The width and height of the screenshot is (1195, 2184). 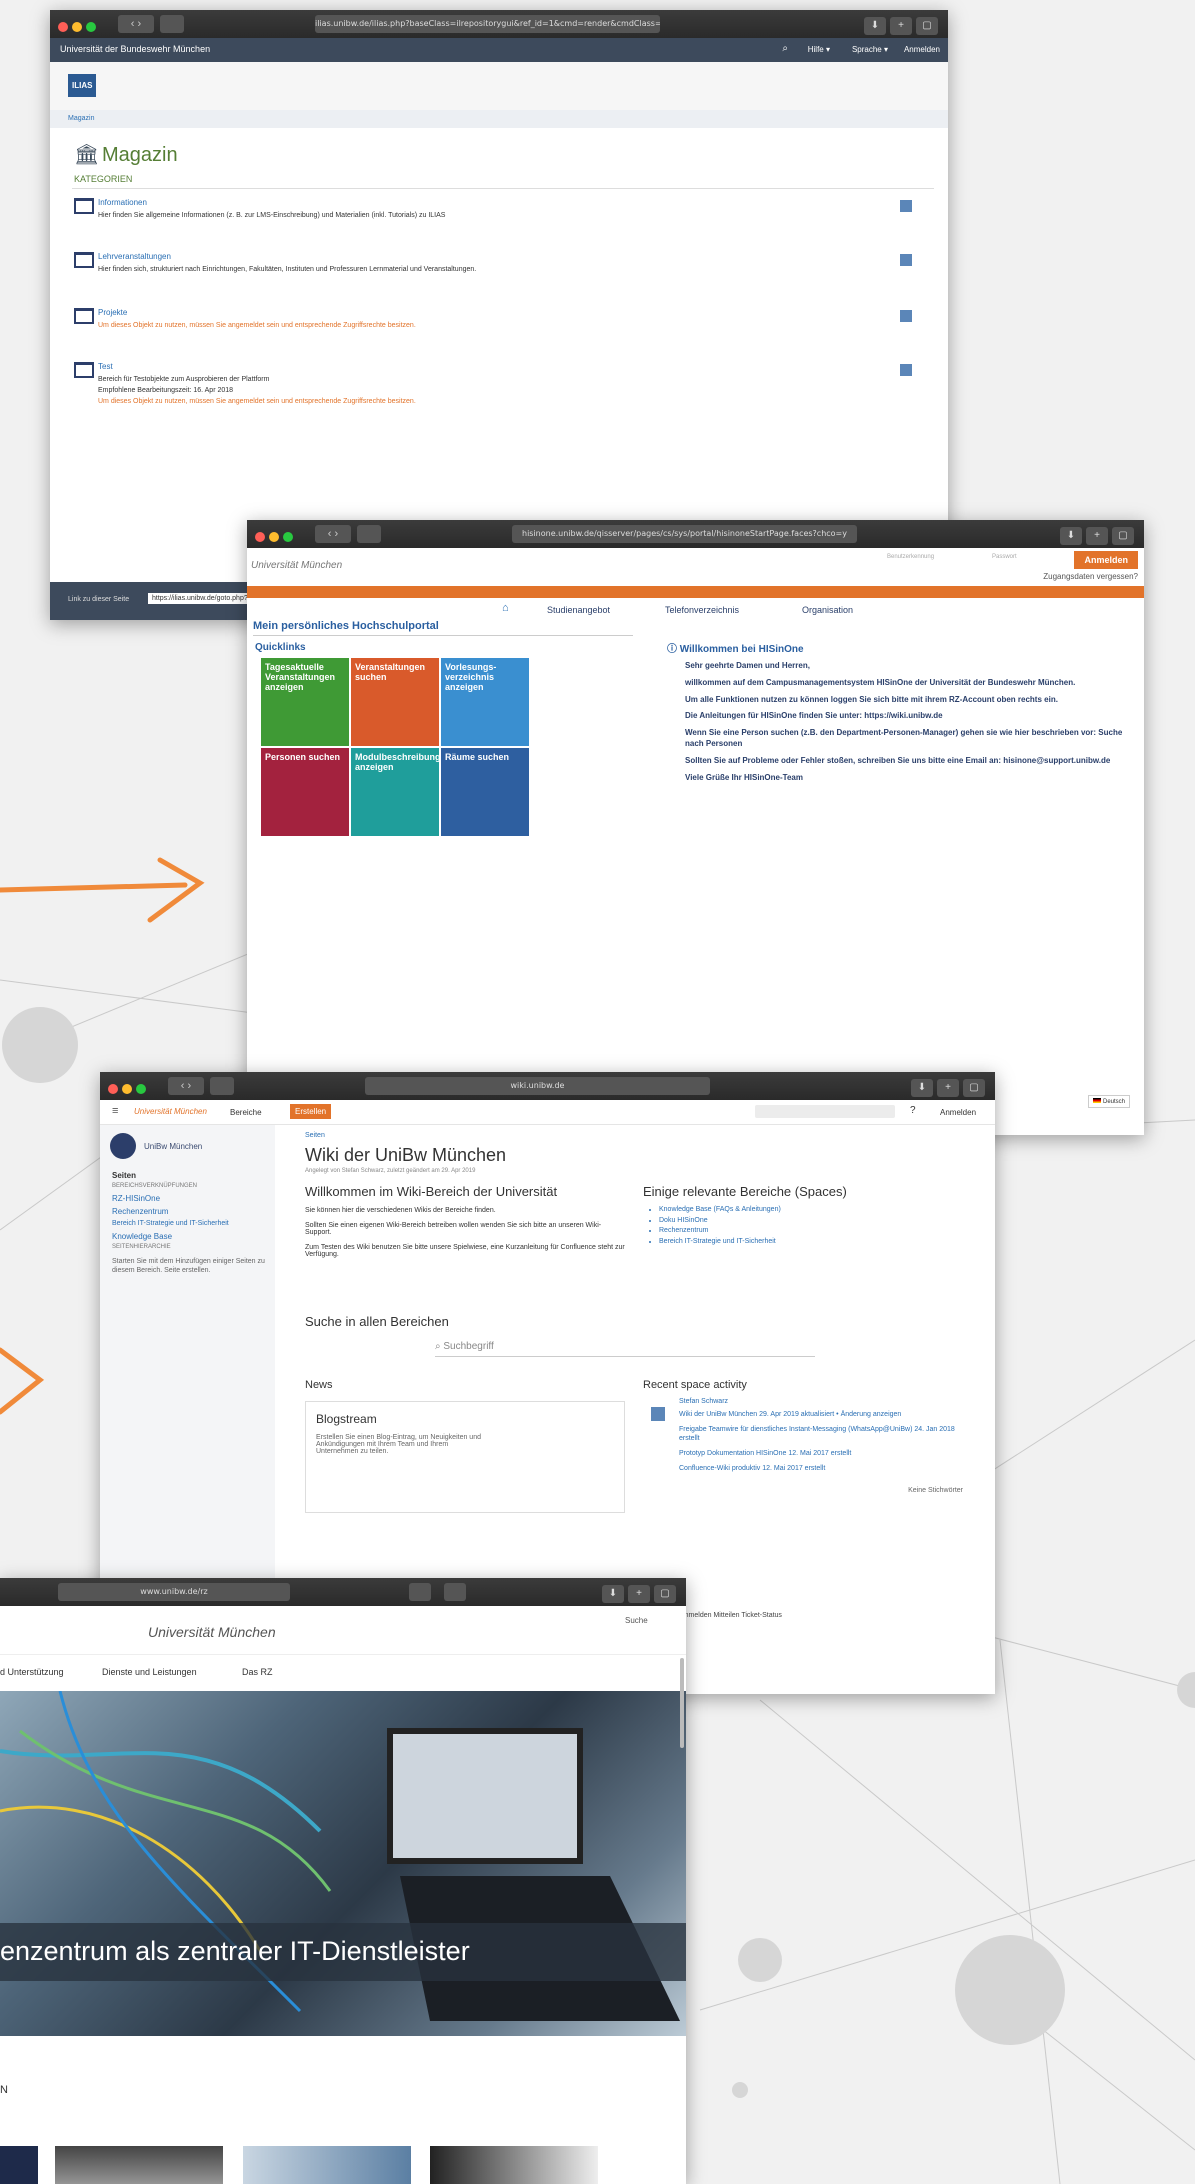 I want to click on quicklink-tile: Veranstaltungen suchen, so click(x=395, y=702).